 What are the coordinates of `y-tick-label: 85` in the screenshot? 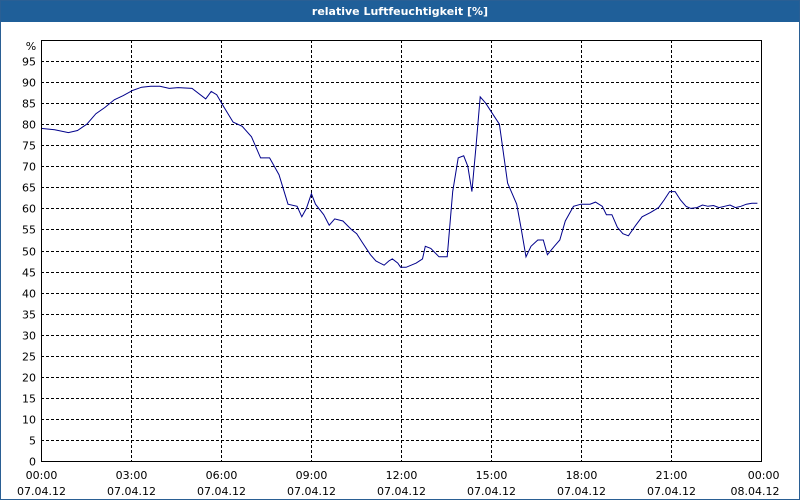 It's located at (29, 104).